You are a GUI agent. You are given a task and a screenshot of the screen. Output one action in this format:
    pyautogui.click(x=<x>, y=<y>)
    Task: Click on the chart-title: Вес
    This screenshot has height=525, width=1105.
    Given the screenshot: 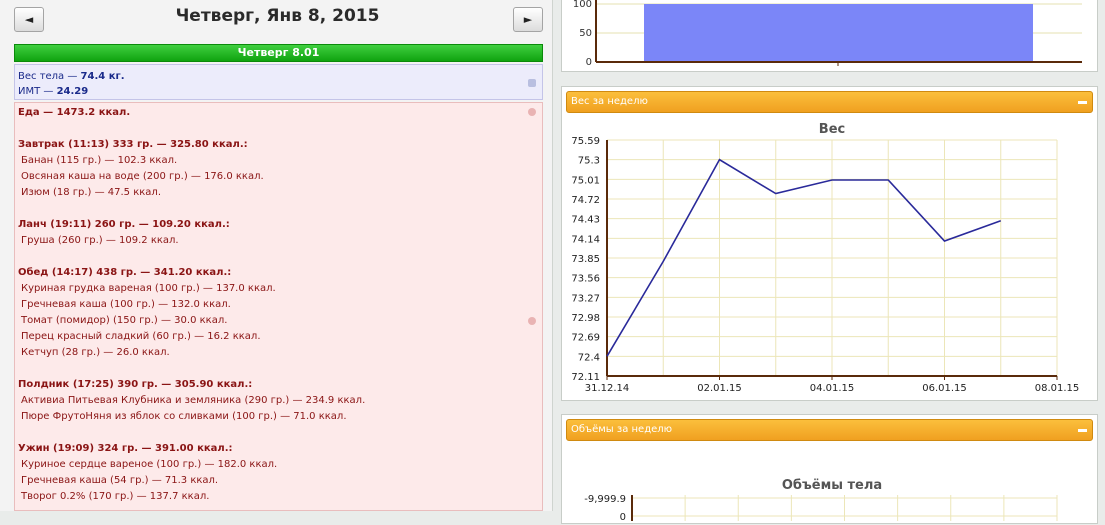 What is the action you would take?
    pyautogui.click(x=832, y=129)
    